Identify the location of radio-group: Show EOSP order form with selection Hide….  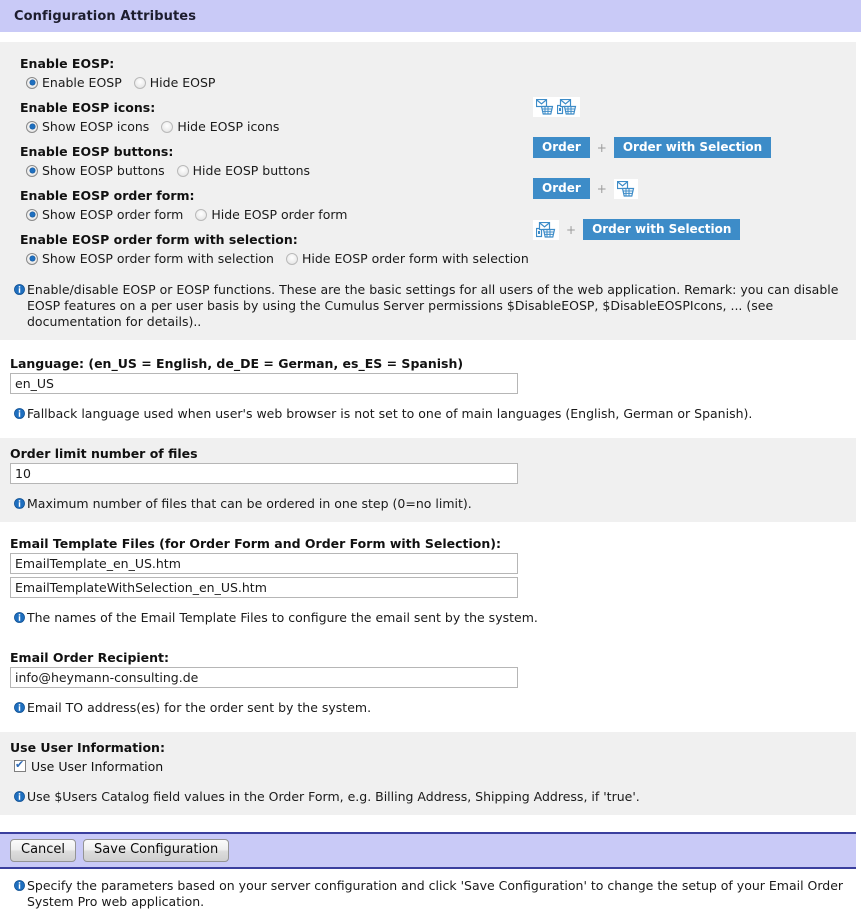
(428, 258).